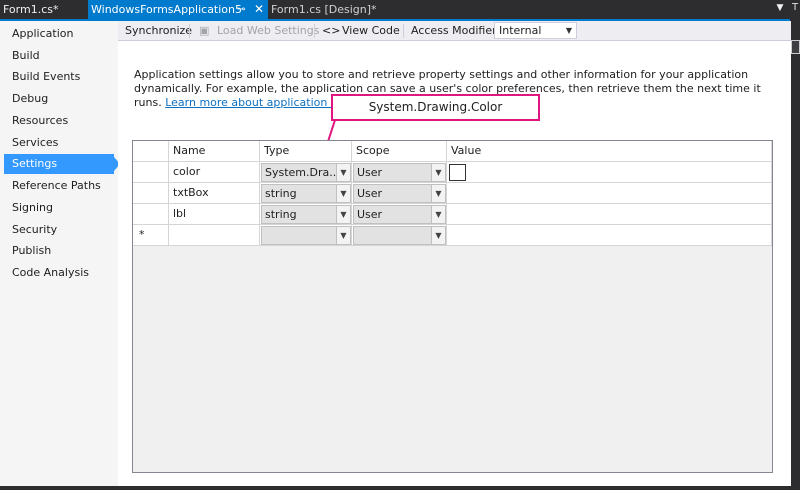 The width and height of the screenshot is (800, 490). What do you see at coordinates (306, 235) in the screenshot?
I see `new-setting-type-dropdown: ▼` at bounding box center [306, 235].